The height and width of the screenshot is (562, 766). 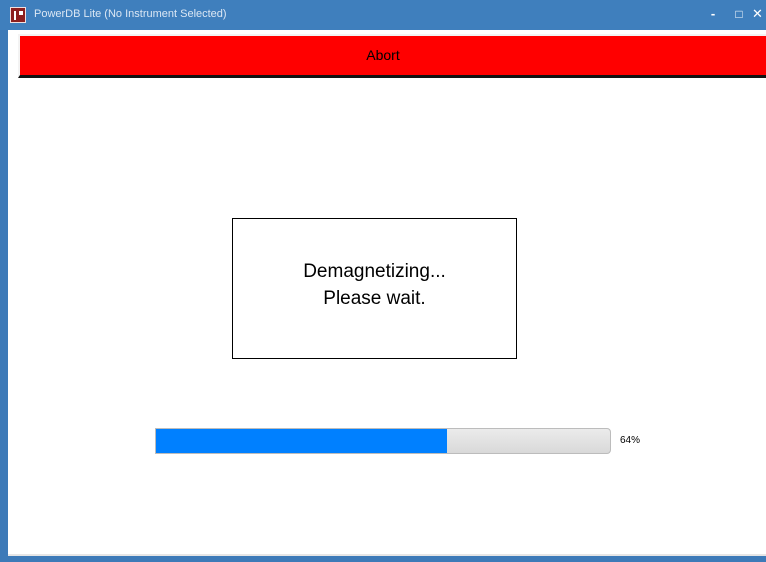 I want to click on status-message-line2: Please wait., so click(x=374, y=298).